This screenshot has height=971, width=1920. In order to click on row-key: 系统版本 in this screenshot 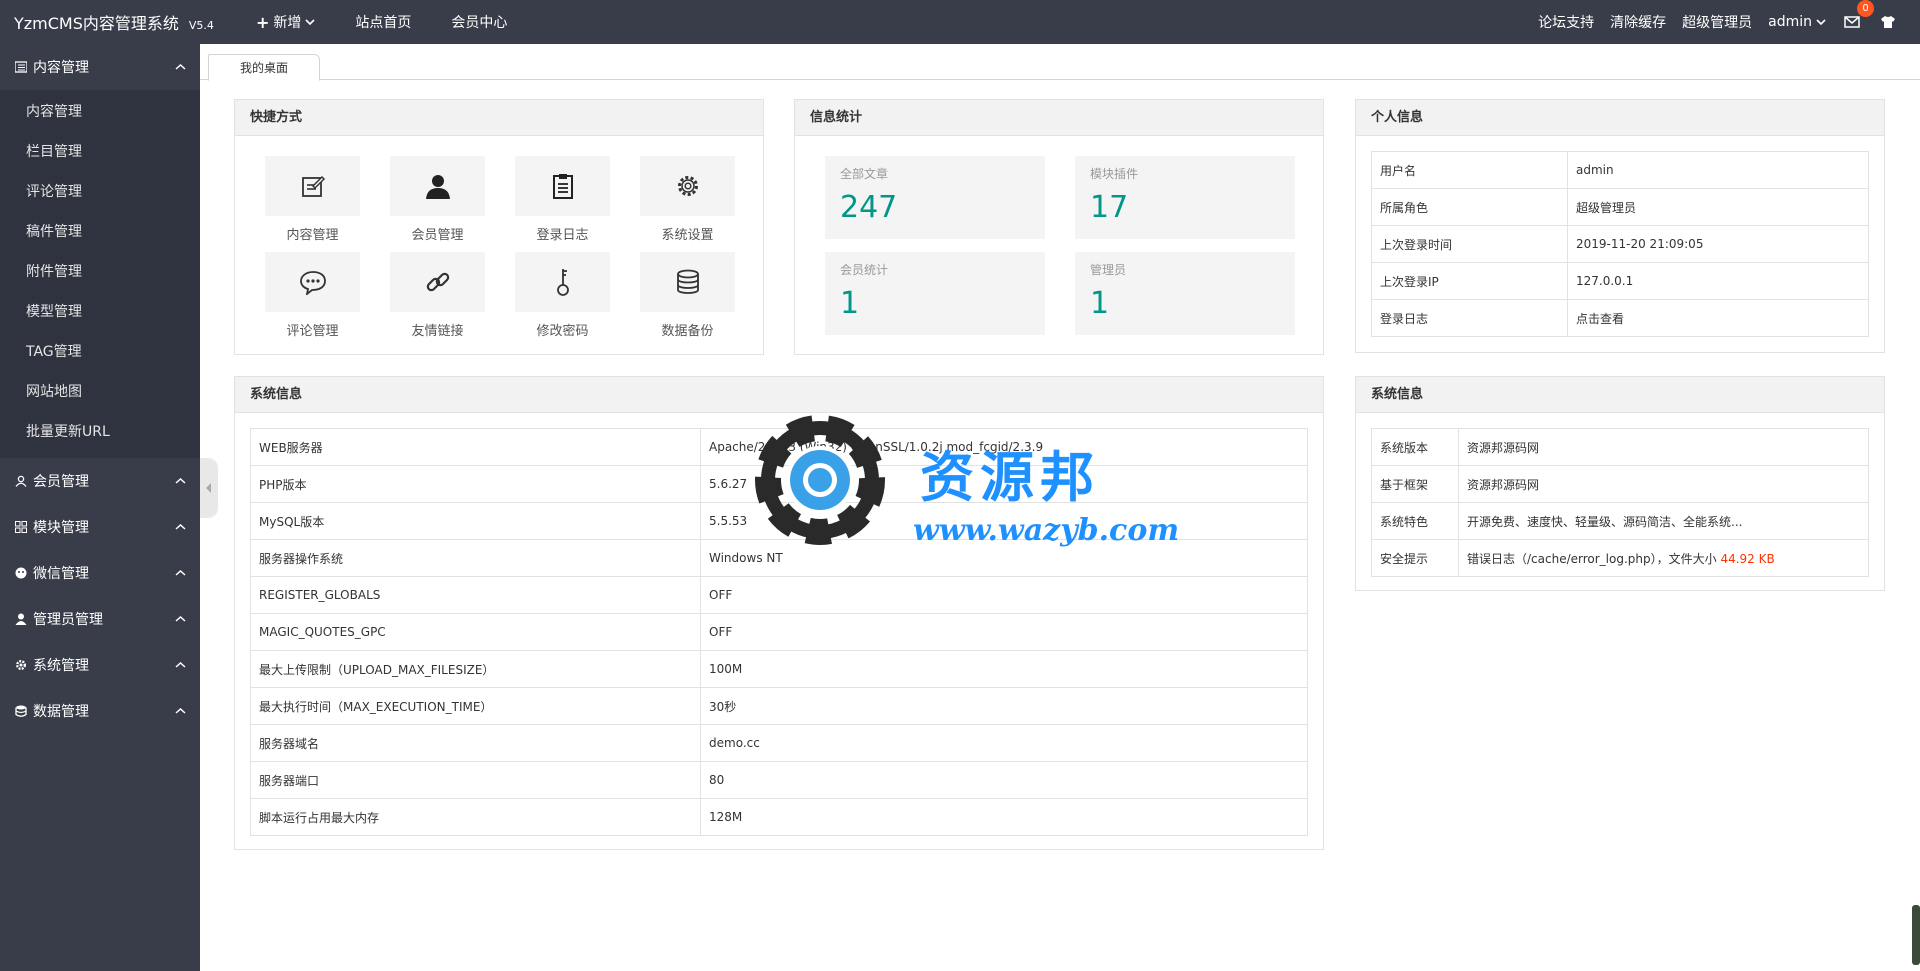, I will do `click(1415, 447)`.